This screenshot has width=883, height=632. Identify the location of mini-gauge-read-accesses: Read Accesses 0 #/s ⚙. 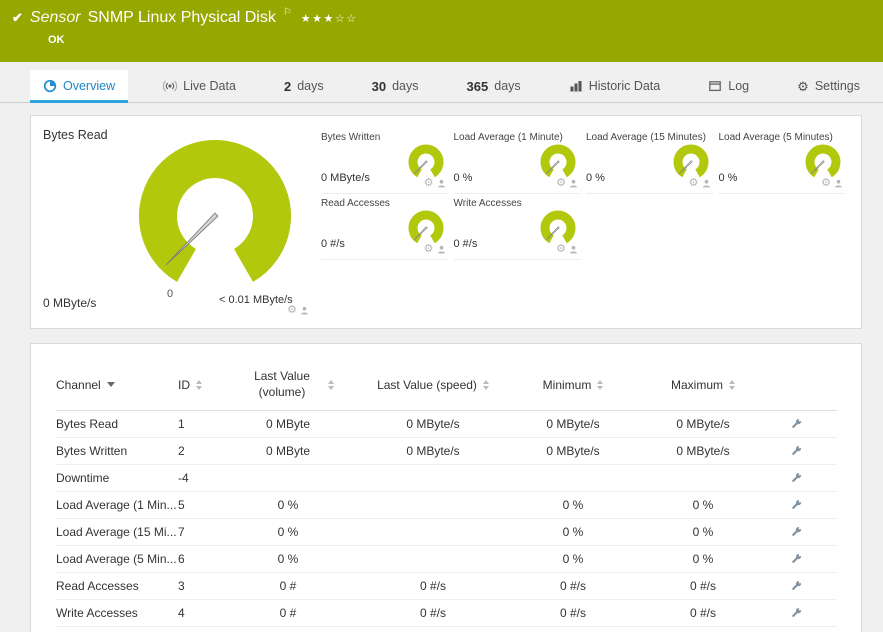
(384, 227).